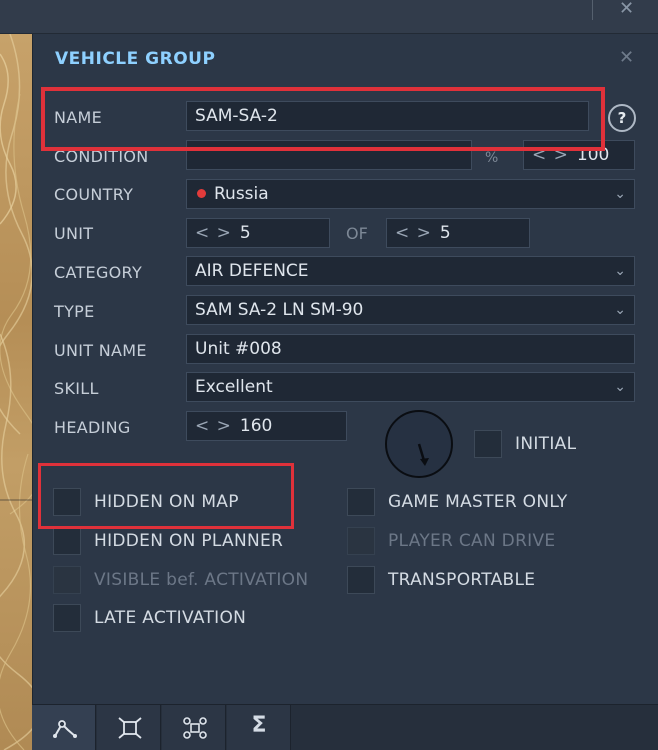 This screenshot has width=658, height=750. Describe the element at coordinates (472, 541) in the screenshot. I see `player-can-drive-label: PLAYER CAN DRIVE` at that location.